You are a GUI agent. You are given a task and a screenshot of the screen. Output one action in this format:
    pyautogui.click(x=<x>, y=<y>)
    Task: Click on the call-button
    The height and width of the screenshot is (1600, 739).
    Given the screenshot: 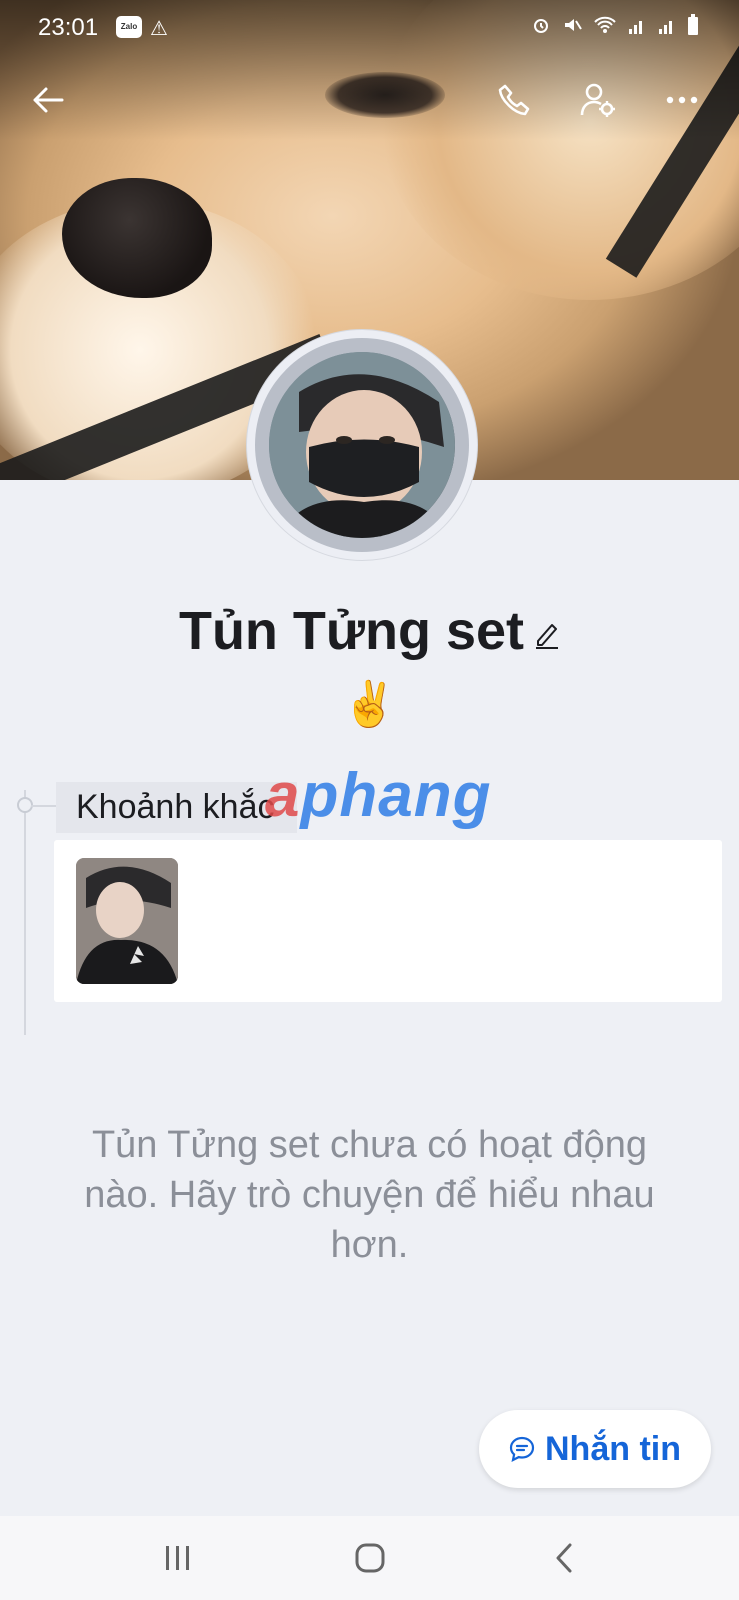 What is the action you would take?
    pyautogui.click(x=514, y=100)
    